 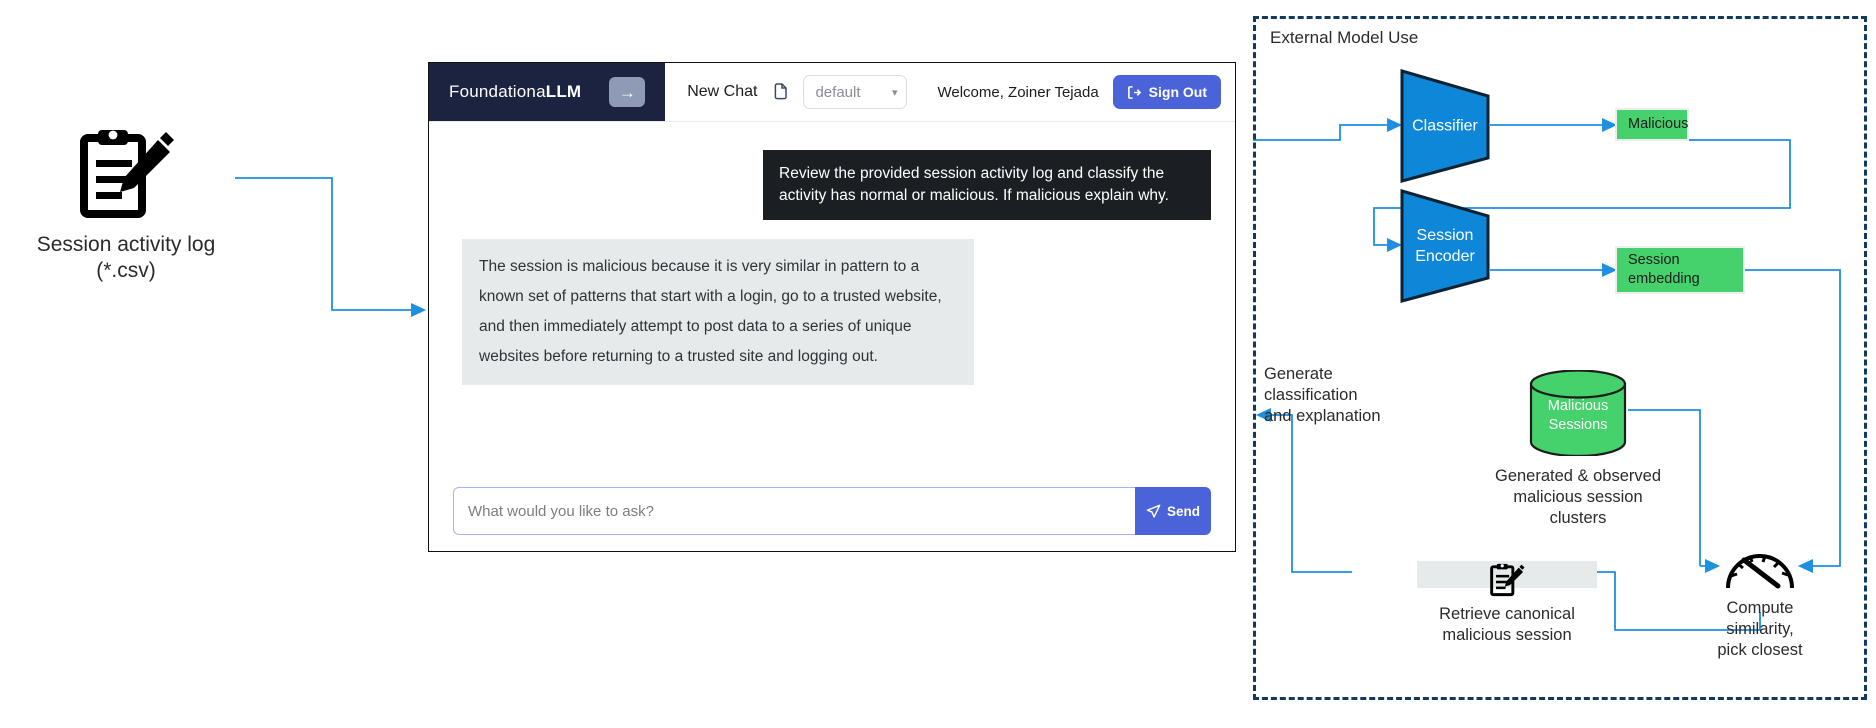 What do you see at coordinates (126, 270) in the screenshot?
I see `session-log-caption-line2: (*.csv)` at bounding box center [126, 270].